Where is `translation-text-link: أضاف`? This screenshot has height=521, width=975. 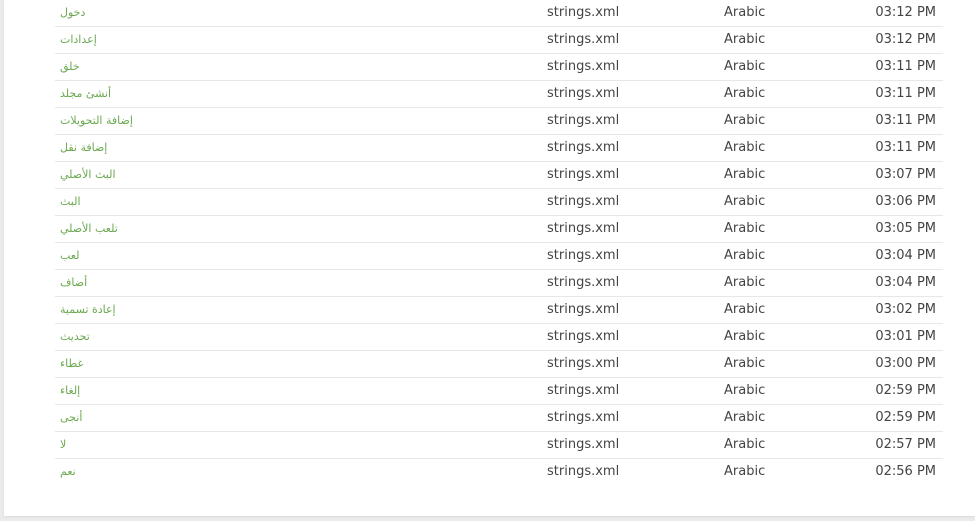
translation-text-link: أضاف is located at coordinates (73, 283).